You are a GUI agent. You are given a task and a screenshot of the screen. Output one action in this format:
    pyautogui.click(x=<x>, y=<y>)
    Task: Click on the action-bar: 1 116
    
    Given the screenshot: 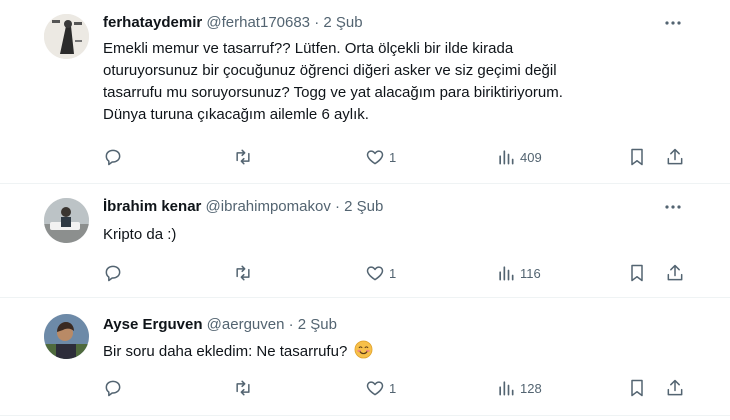 What is the action you would take?
    pyautogui.click(x=398, y=273)
    